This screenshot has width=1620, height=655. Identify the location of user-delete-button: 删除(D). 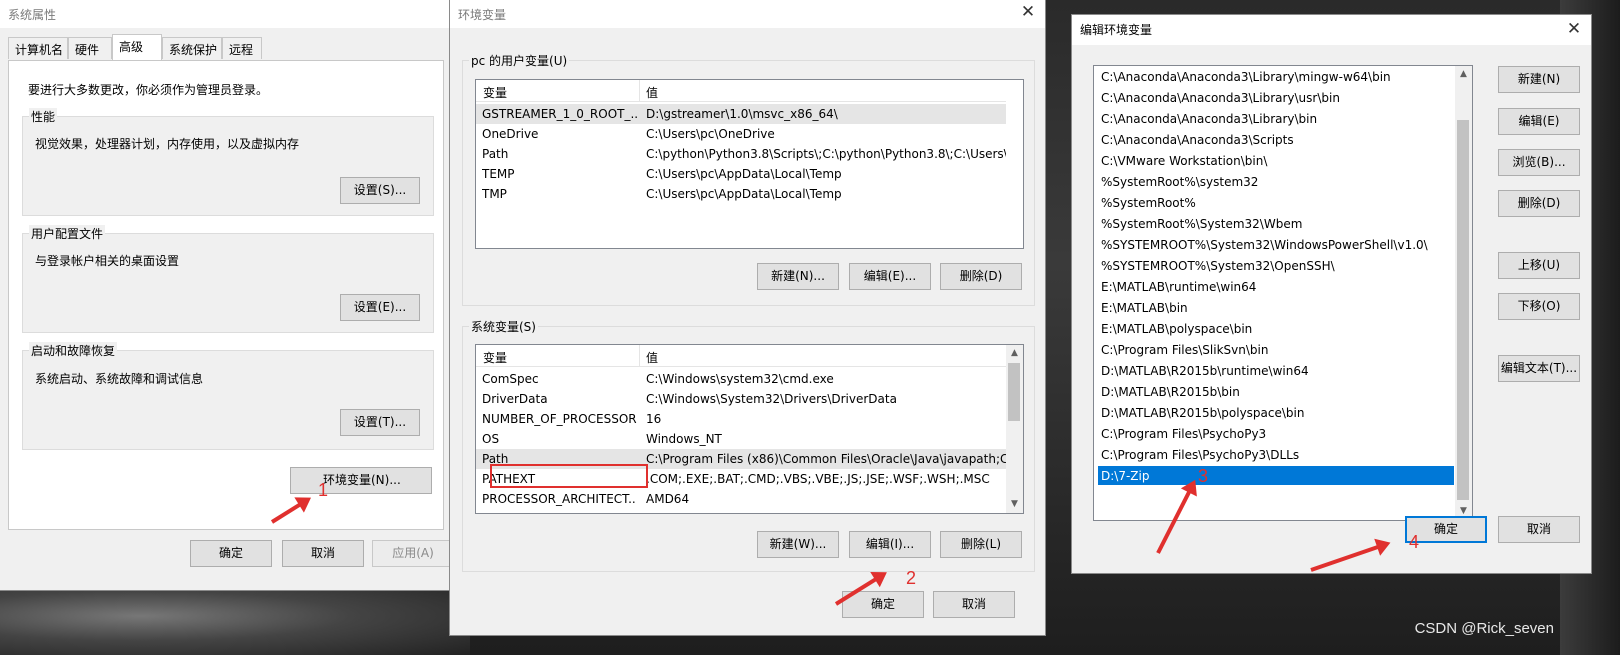
(981, 276).